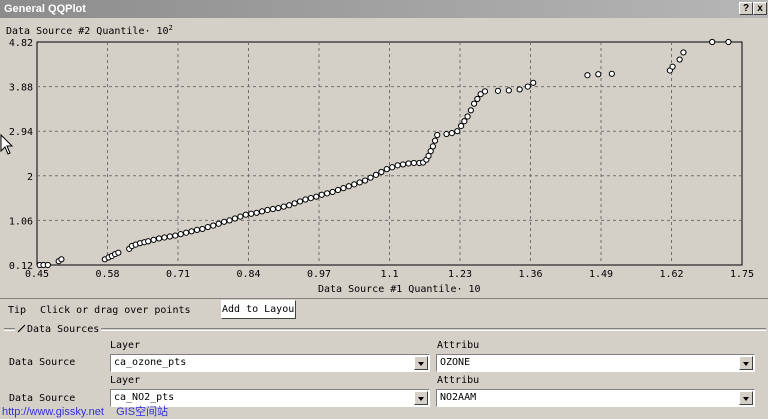 The width and height of the screenshot is (768, 419). I want to click on layer-select-1: ca_ozone_pts, so click(270, 363).